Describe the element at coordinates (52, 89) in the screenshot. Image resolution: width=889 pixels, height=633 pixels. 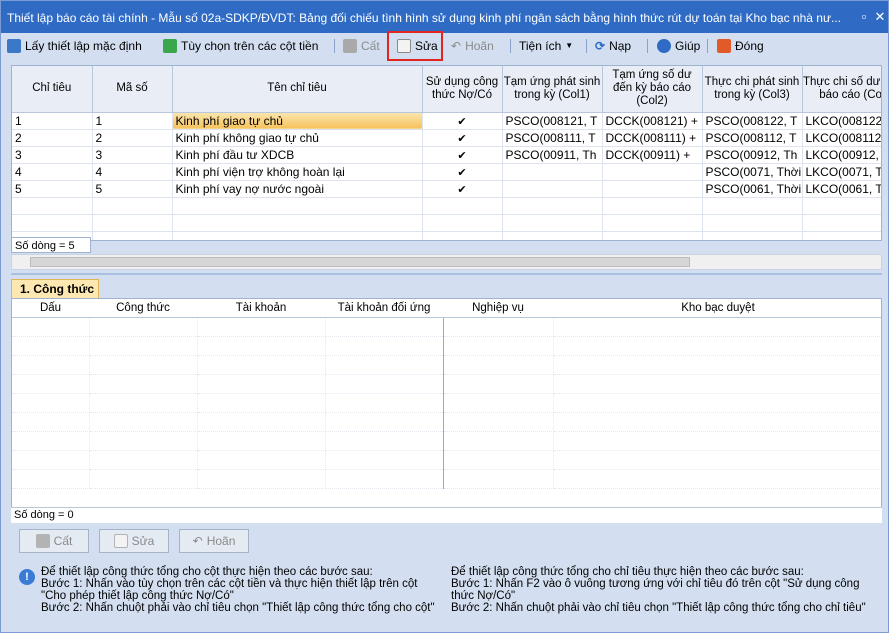
I see `column-header: Chỉ tiêu` at that location.